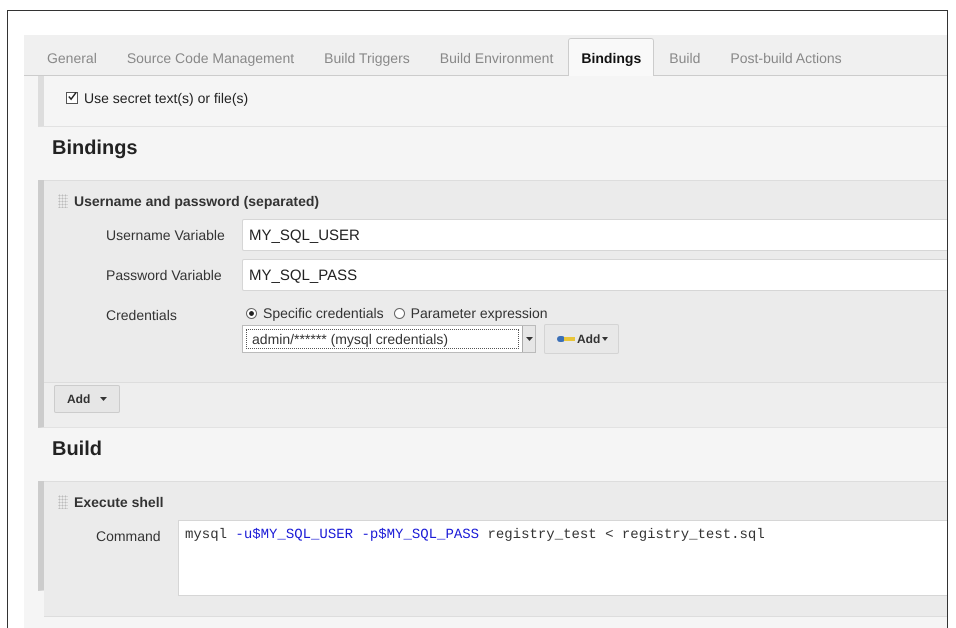 The height and width of the screenshot is (628, 956). Describe the element at coordinates (164, 275) in the screenshot. I see `field-label: Password Variable` at that location.